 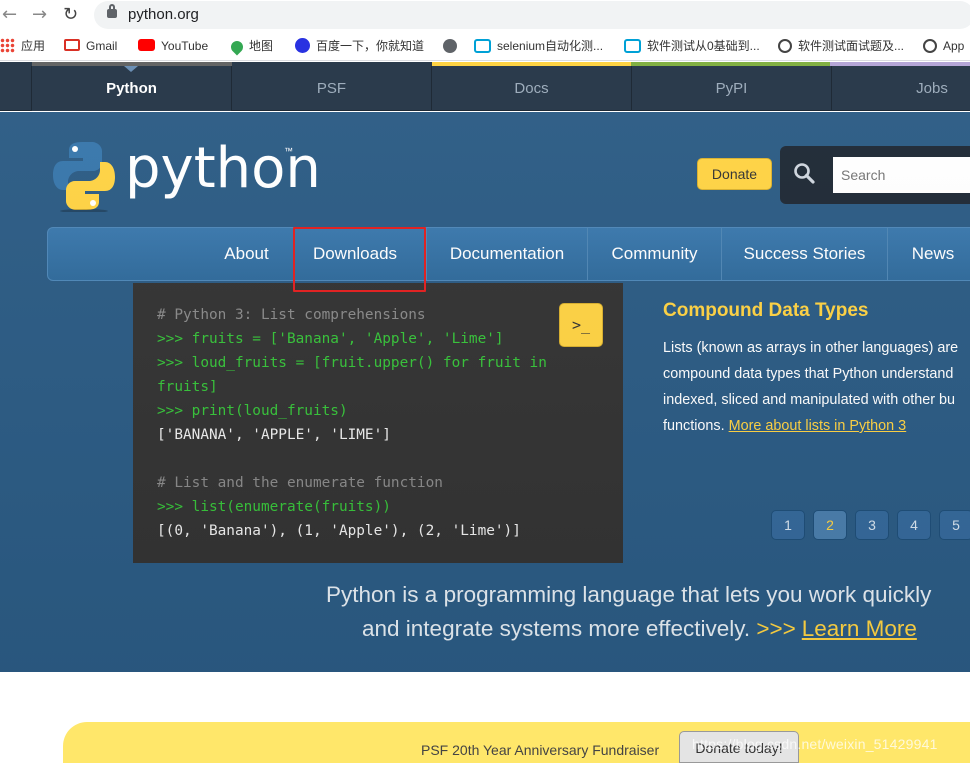 I want to click on tab-docs: Docs, so click(x=532, y=88).